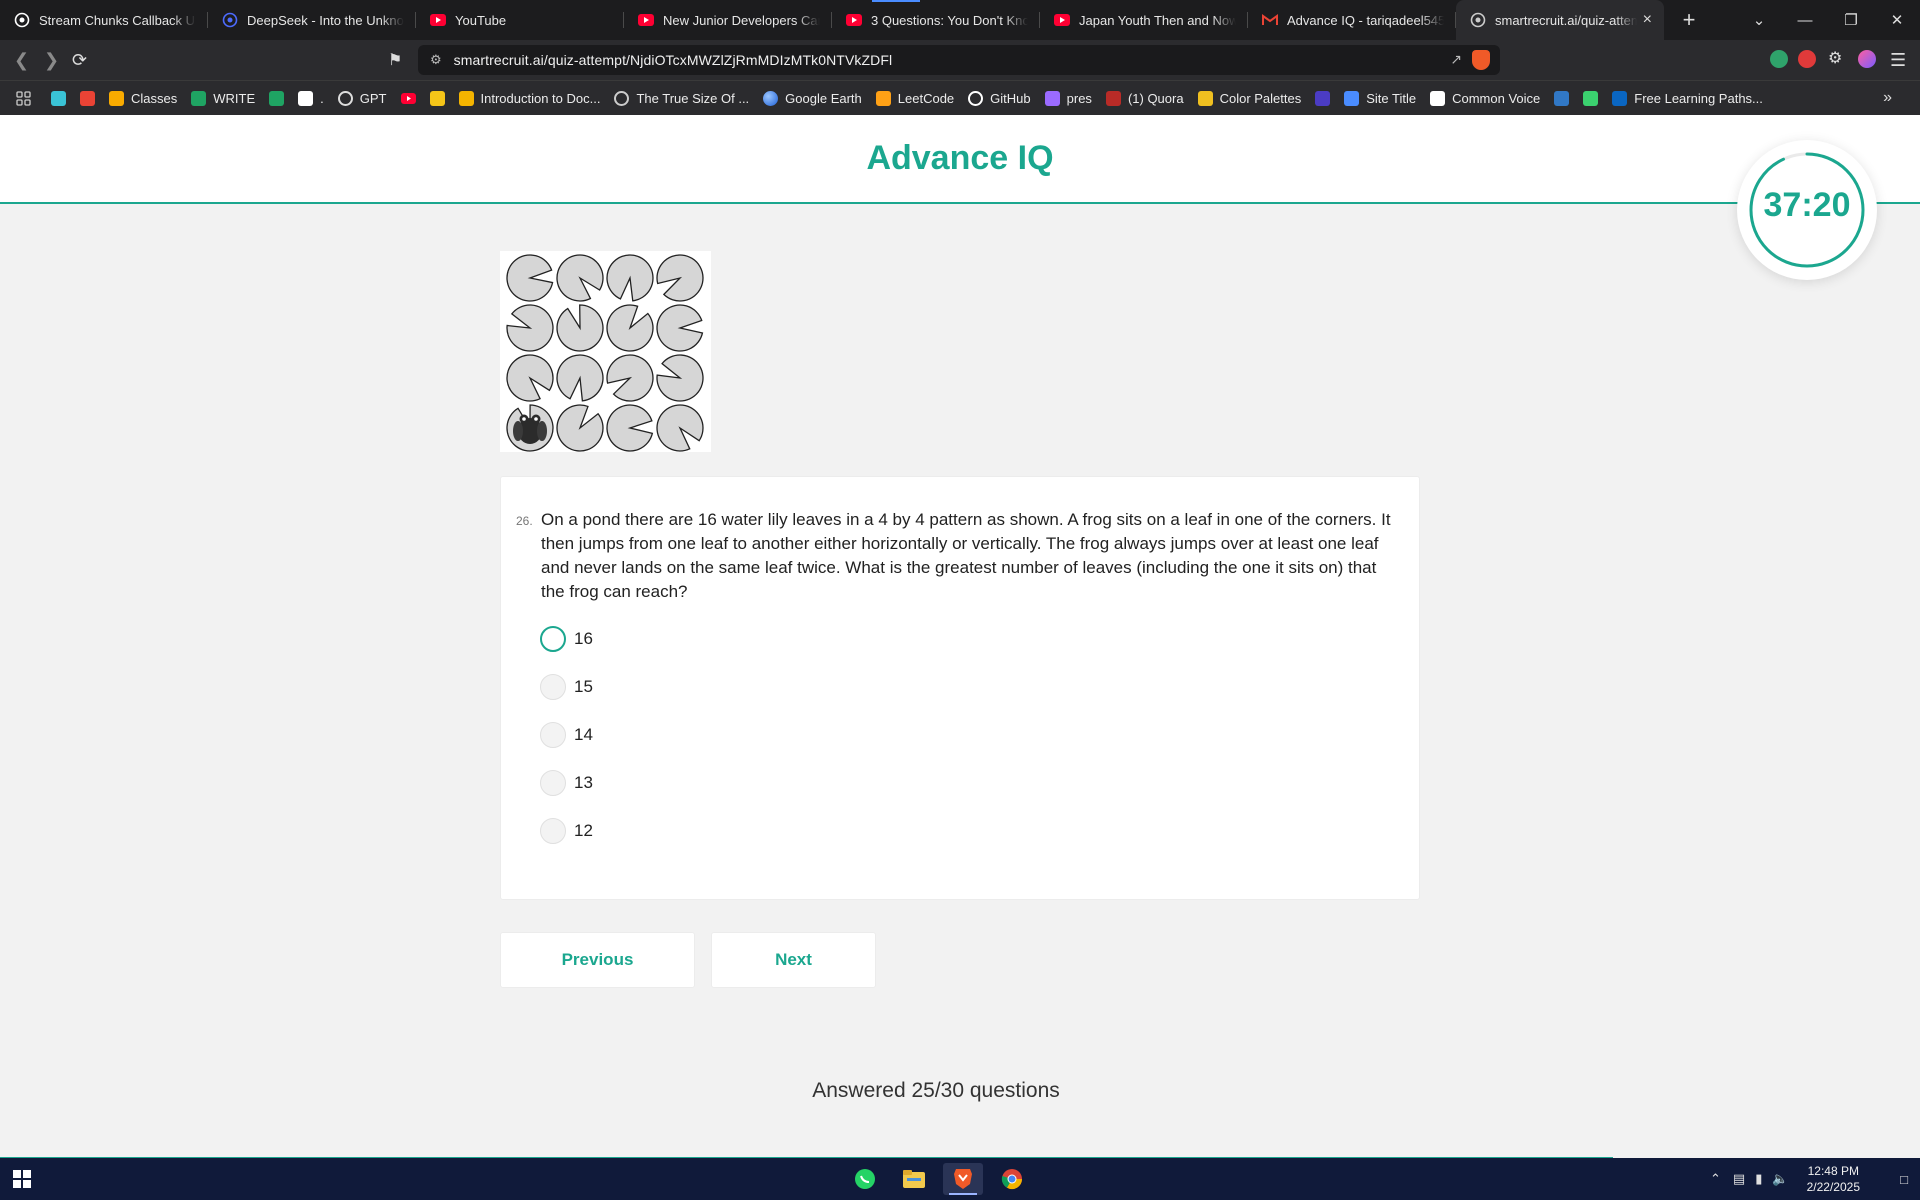 The height and width of the screenshot is (1200, 1920). I want to click on reload-button: ⟳, so click(79, 60).